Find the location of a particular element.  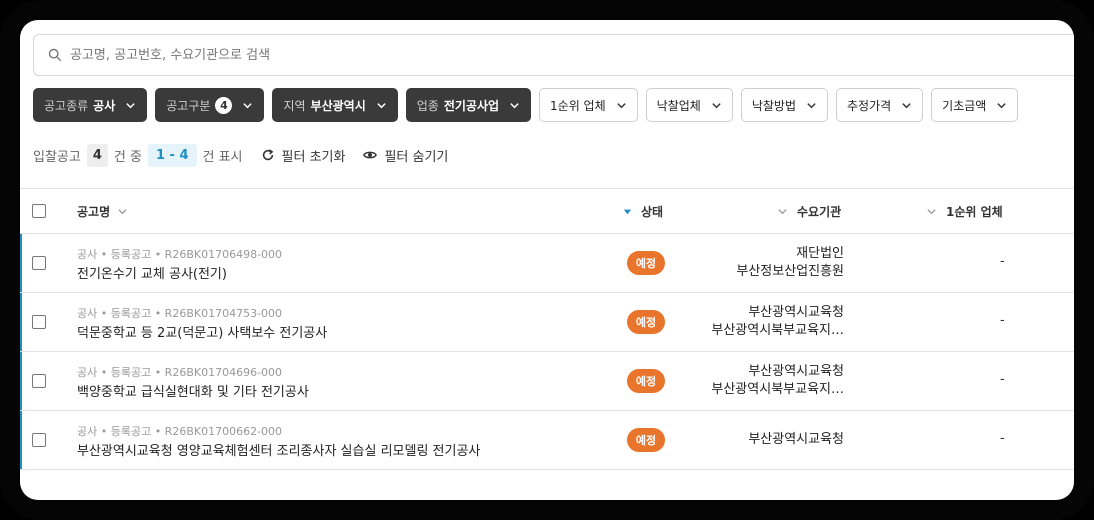

filter-notice-category: 공고구분 4 is located at coordinates (210, 105).